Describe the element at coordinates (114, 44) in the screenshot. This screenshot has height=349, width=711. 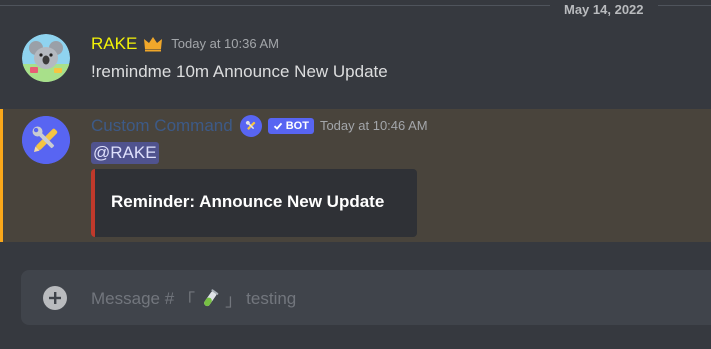
I see `author-name: RAKE` at that location.